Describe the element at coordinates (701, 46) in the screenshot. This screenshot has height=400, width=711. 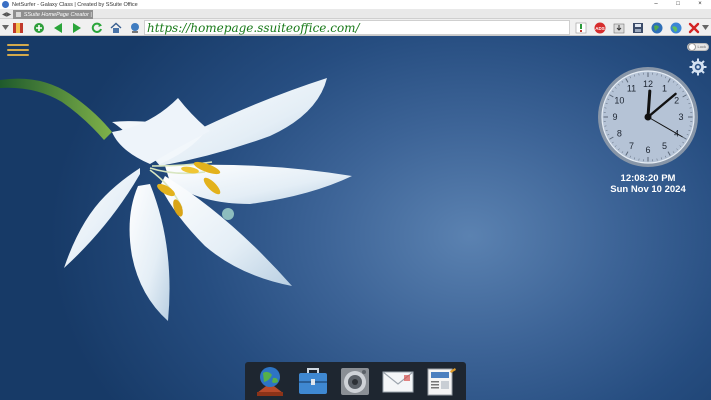
I see `toggle-label: Lock` at that location.